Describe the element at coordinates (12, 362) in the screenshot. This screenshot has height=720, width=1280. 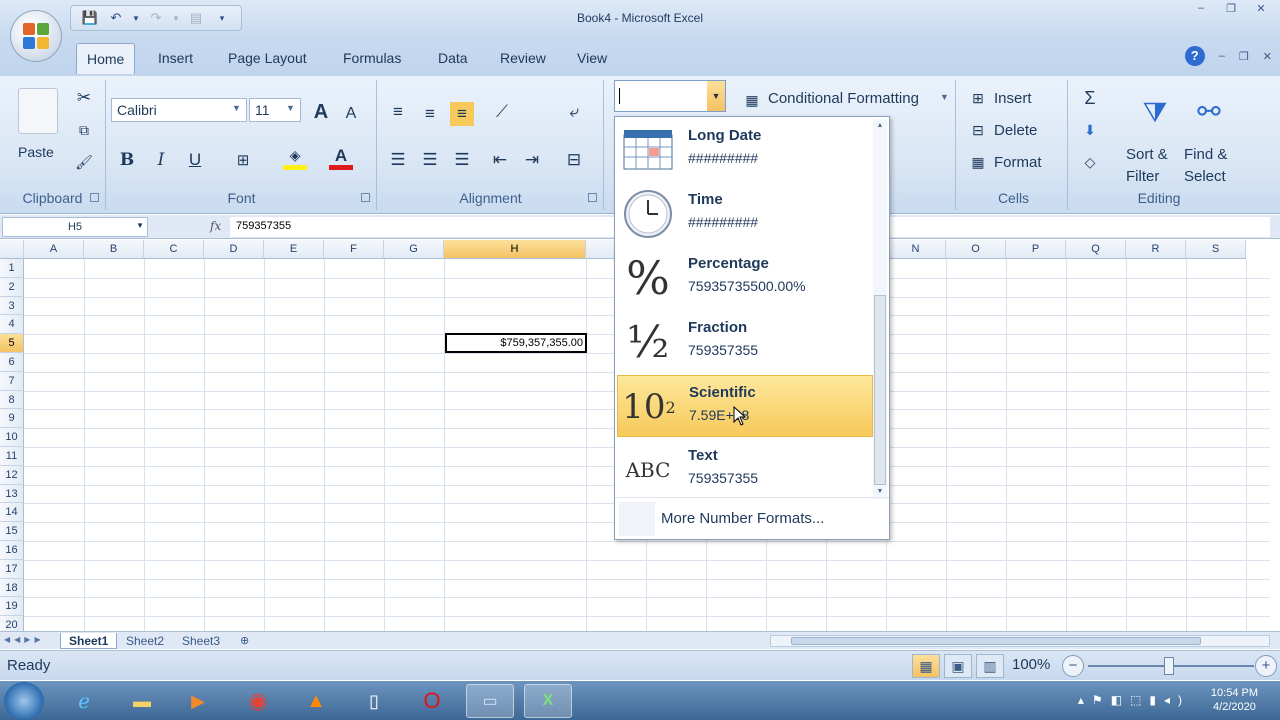
I see `row-header: 6` at that location.